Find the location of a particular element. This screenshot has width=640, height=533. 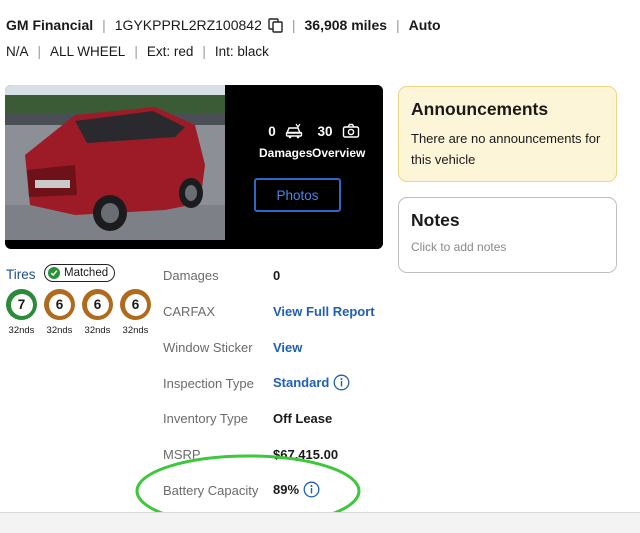

damages-count: 0 is located at coordinates (272, 131).